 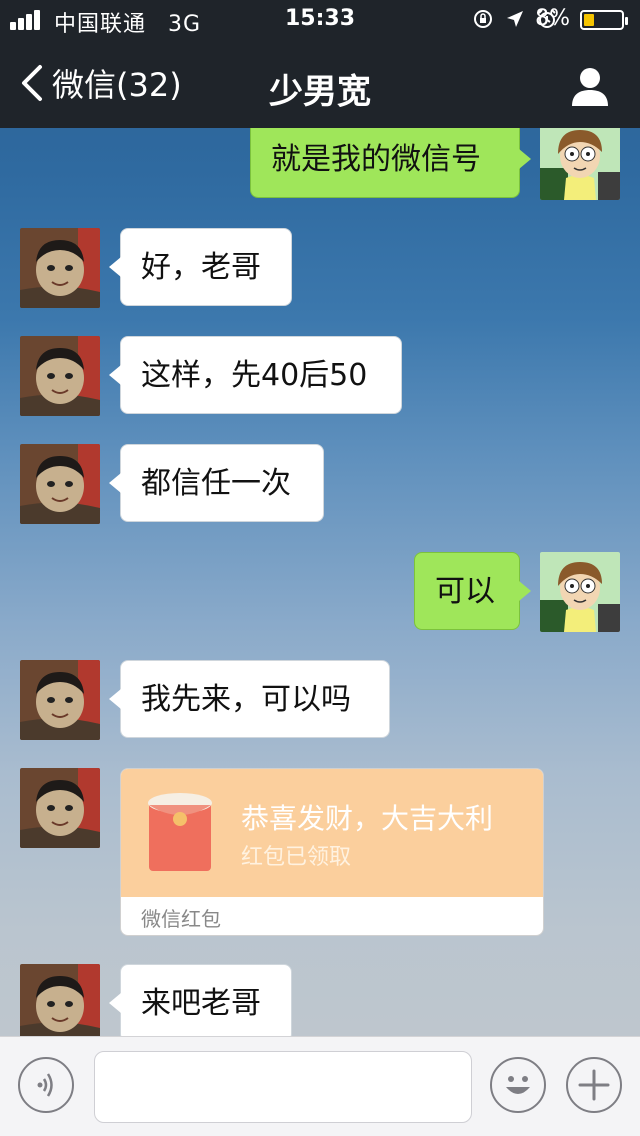 I want to click on incoming-message-bubble: 好，老哥, so click(x=200, y=267).